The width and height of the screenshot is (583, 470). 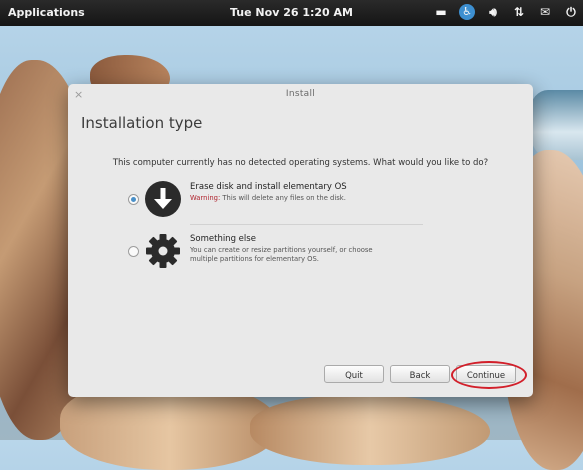 What do you see at coordinates (163, 251) in the screenshot?
I see `gear-icon` at bounding box center [163, 251].